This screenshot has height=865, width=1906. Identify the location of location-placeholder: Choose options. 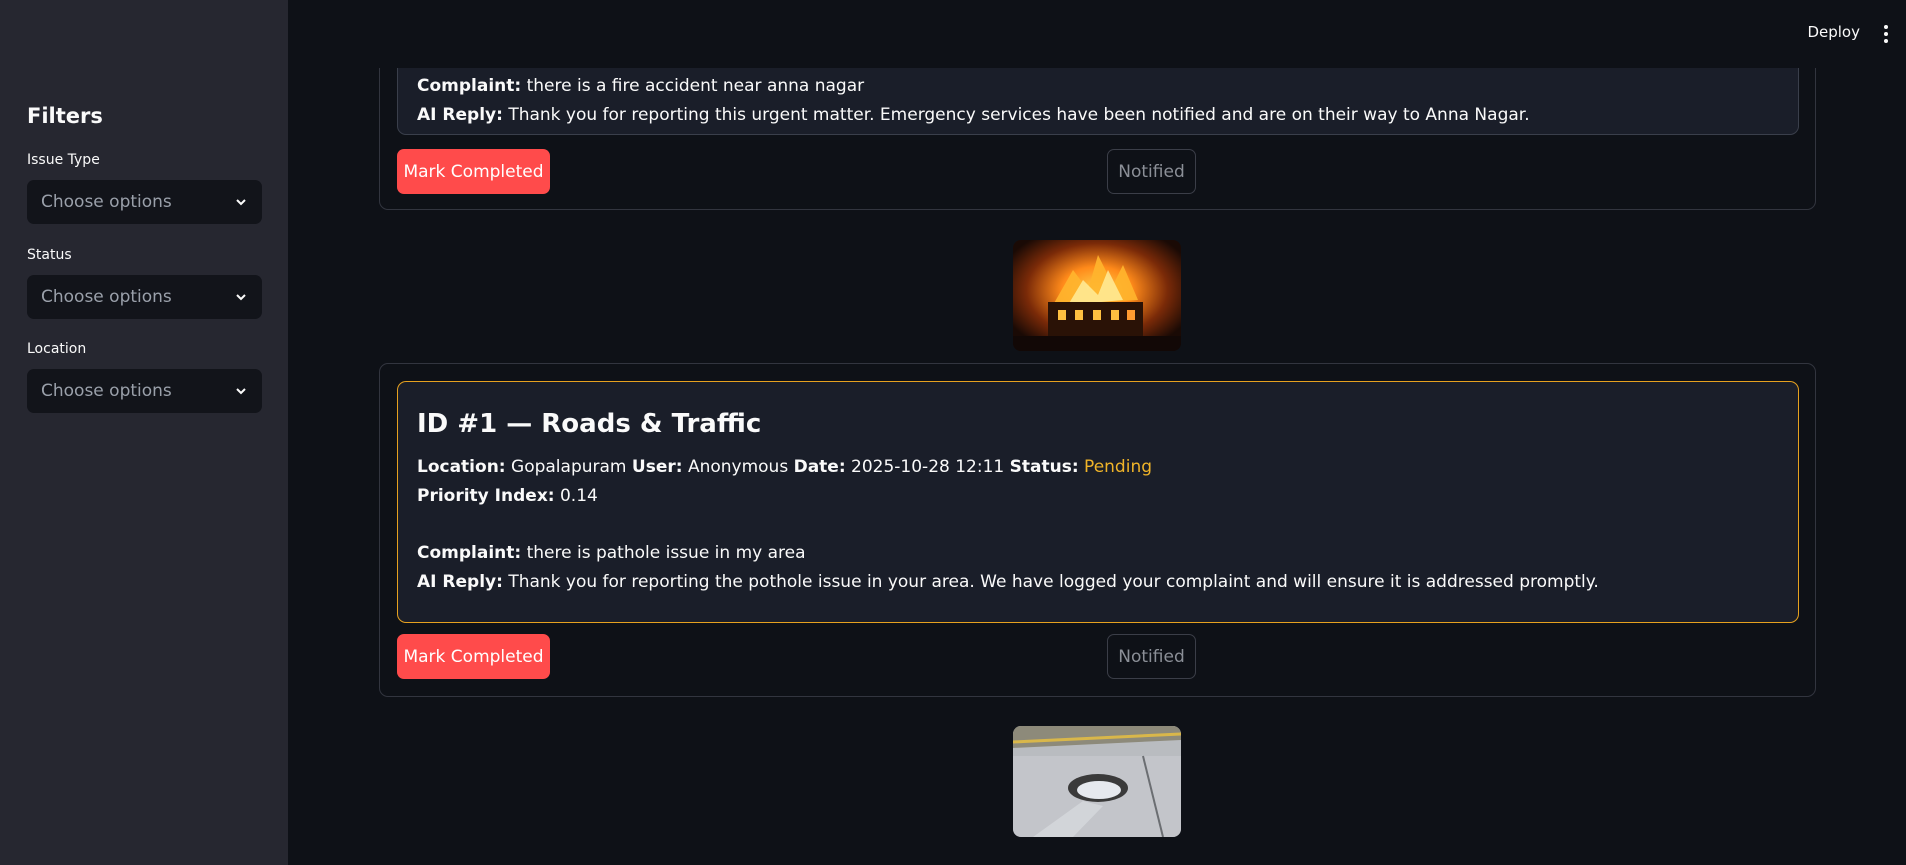
(106, 391).